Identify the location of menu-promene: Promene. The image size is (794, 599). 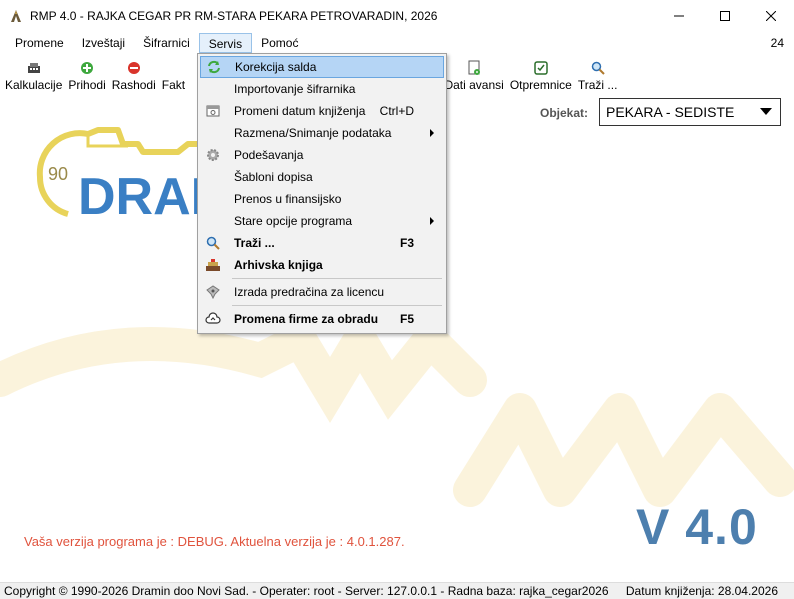
(39, 43).